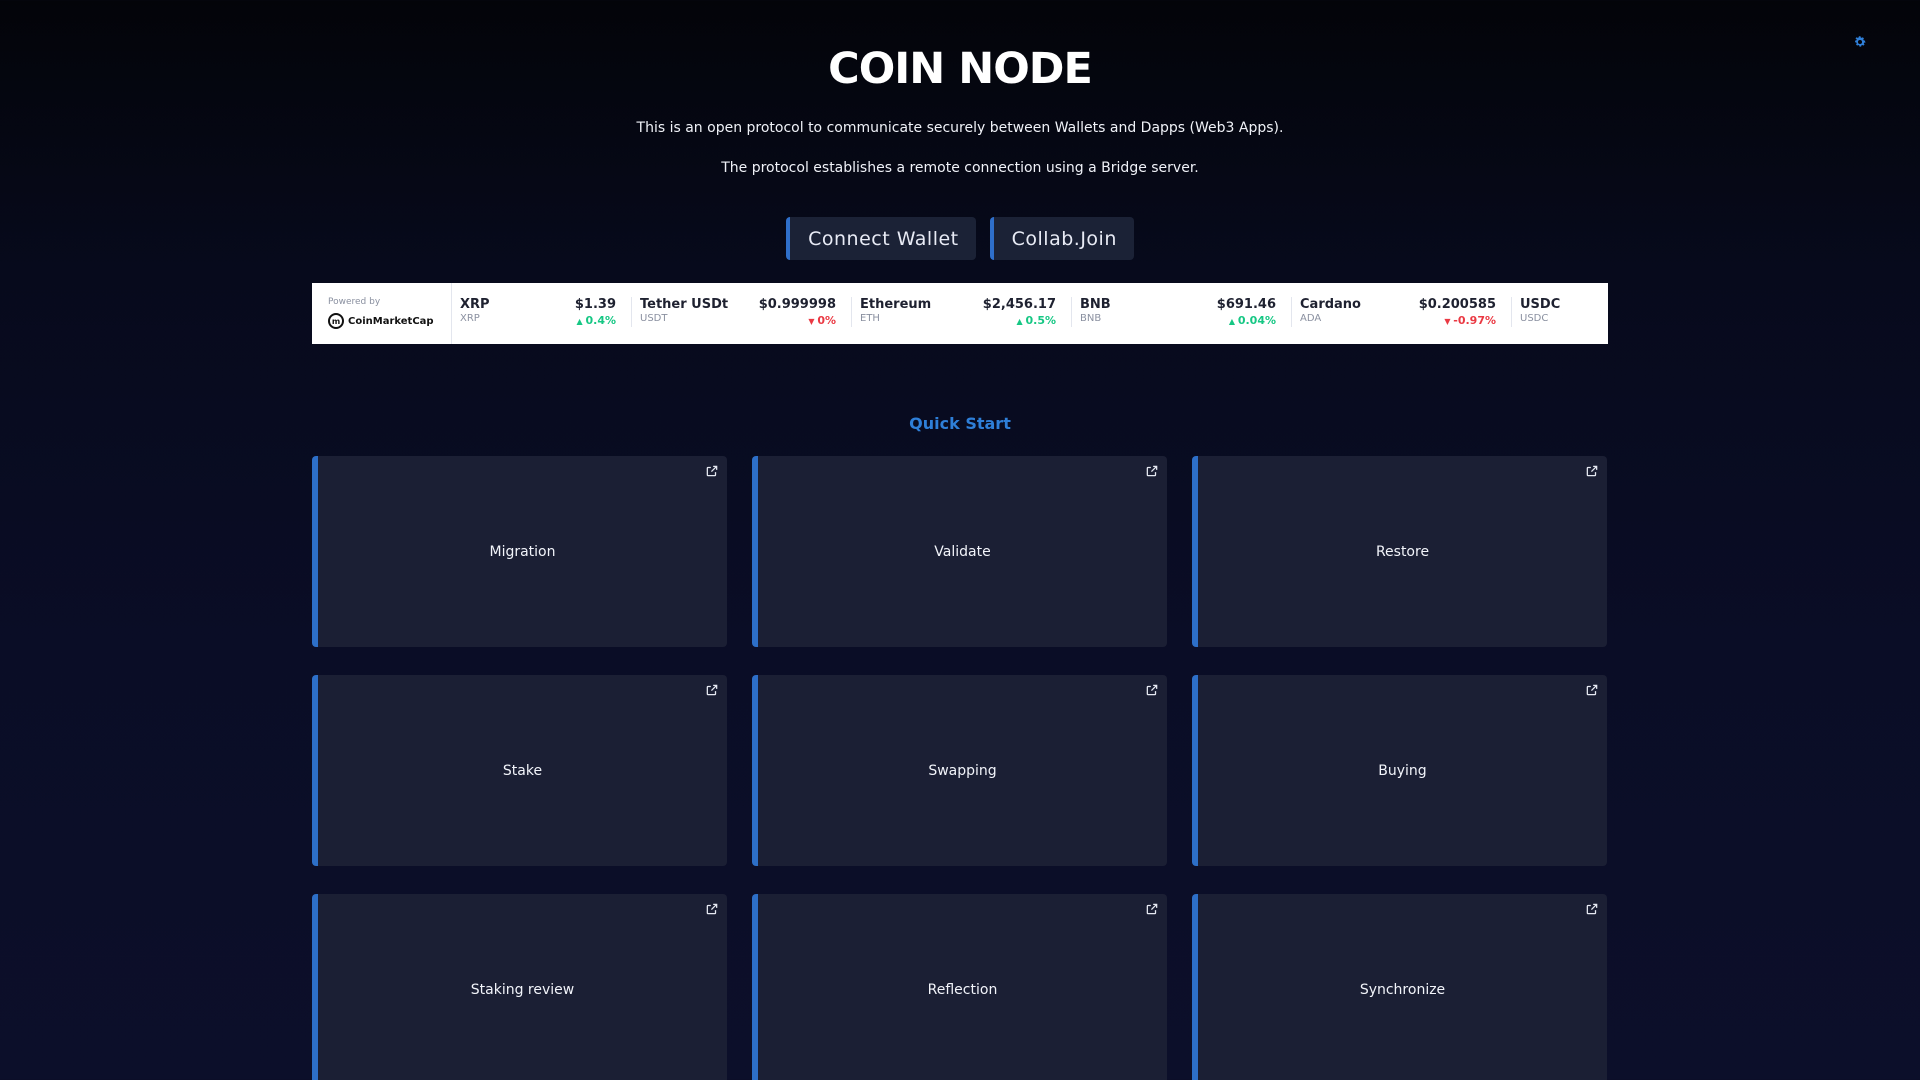 The image size is (1920, 1080). Describe the element at coordinates (797, 304) in the screenshot. I see `coin-price: $0.999998` at that location.